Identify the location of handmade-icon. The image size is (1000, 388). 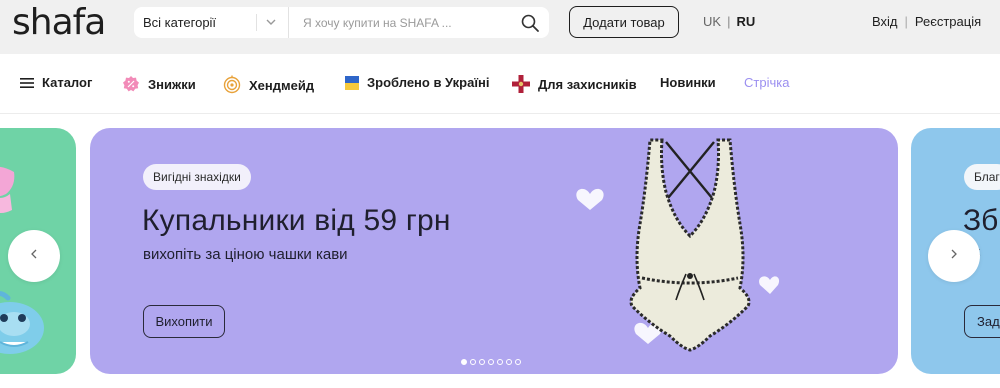
(232, 85).